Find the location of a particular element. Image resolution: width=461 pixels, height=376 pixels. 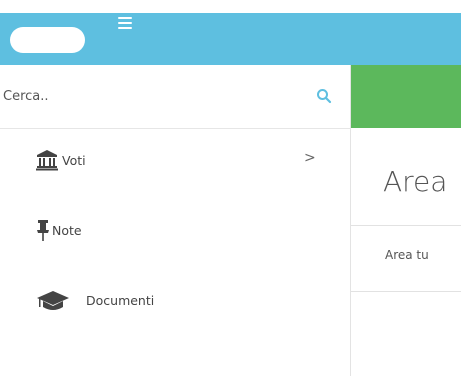

menu-toggle-button is located at coordinates (125, 23).